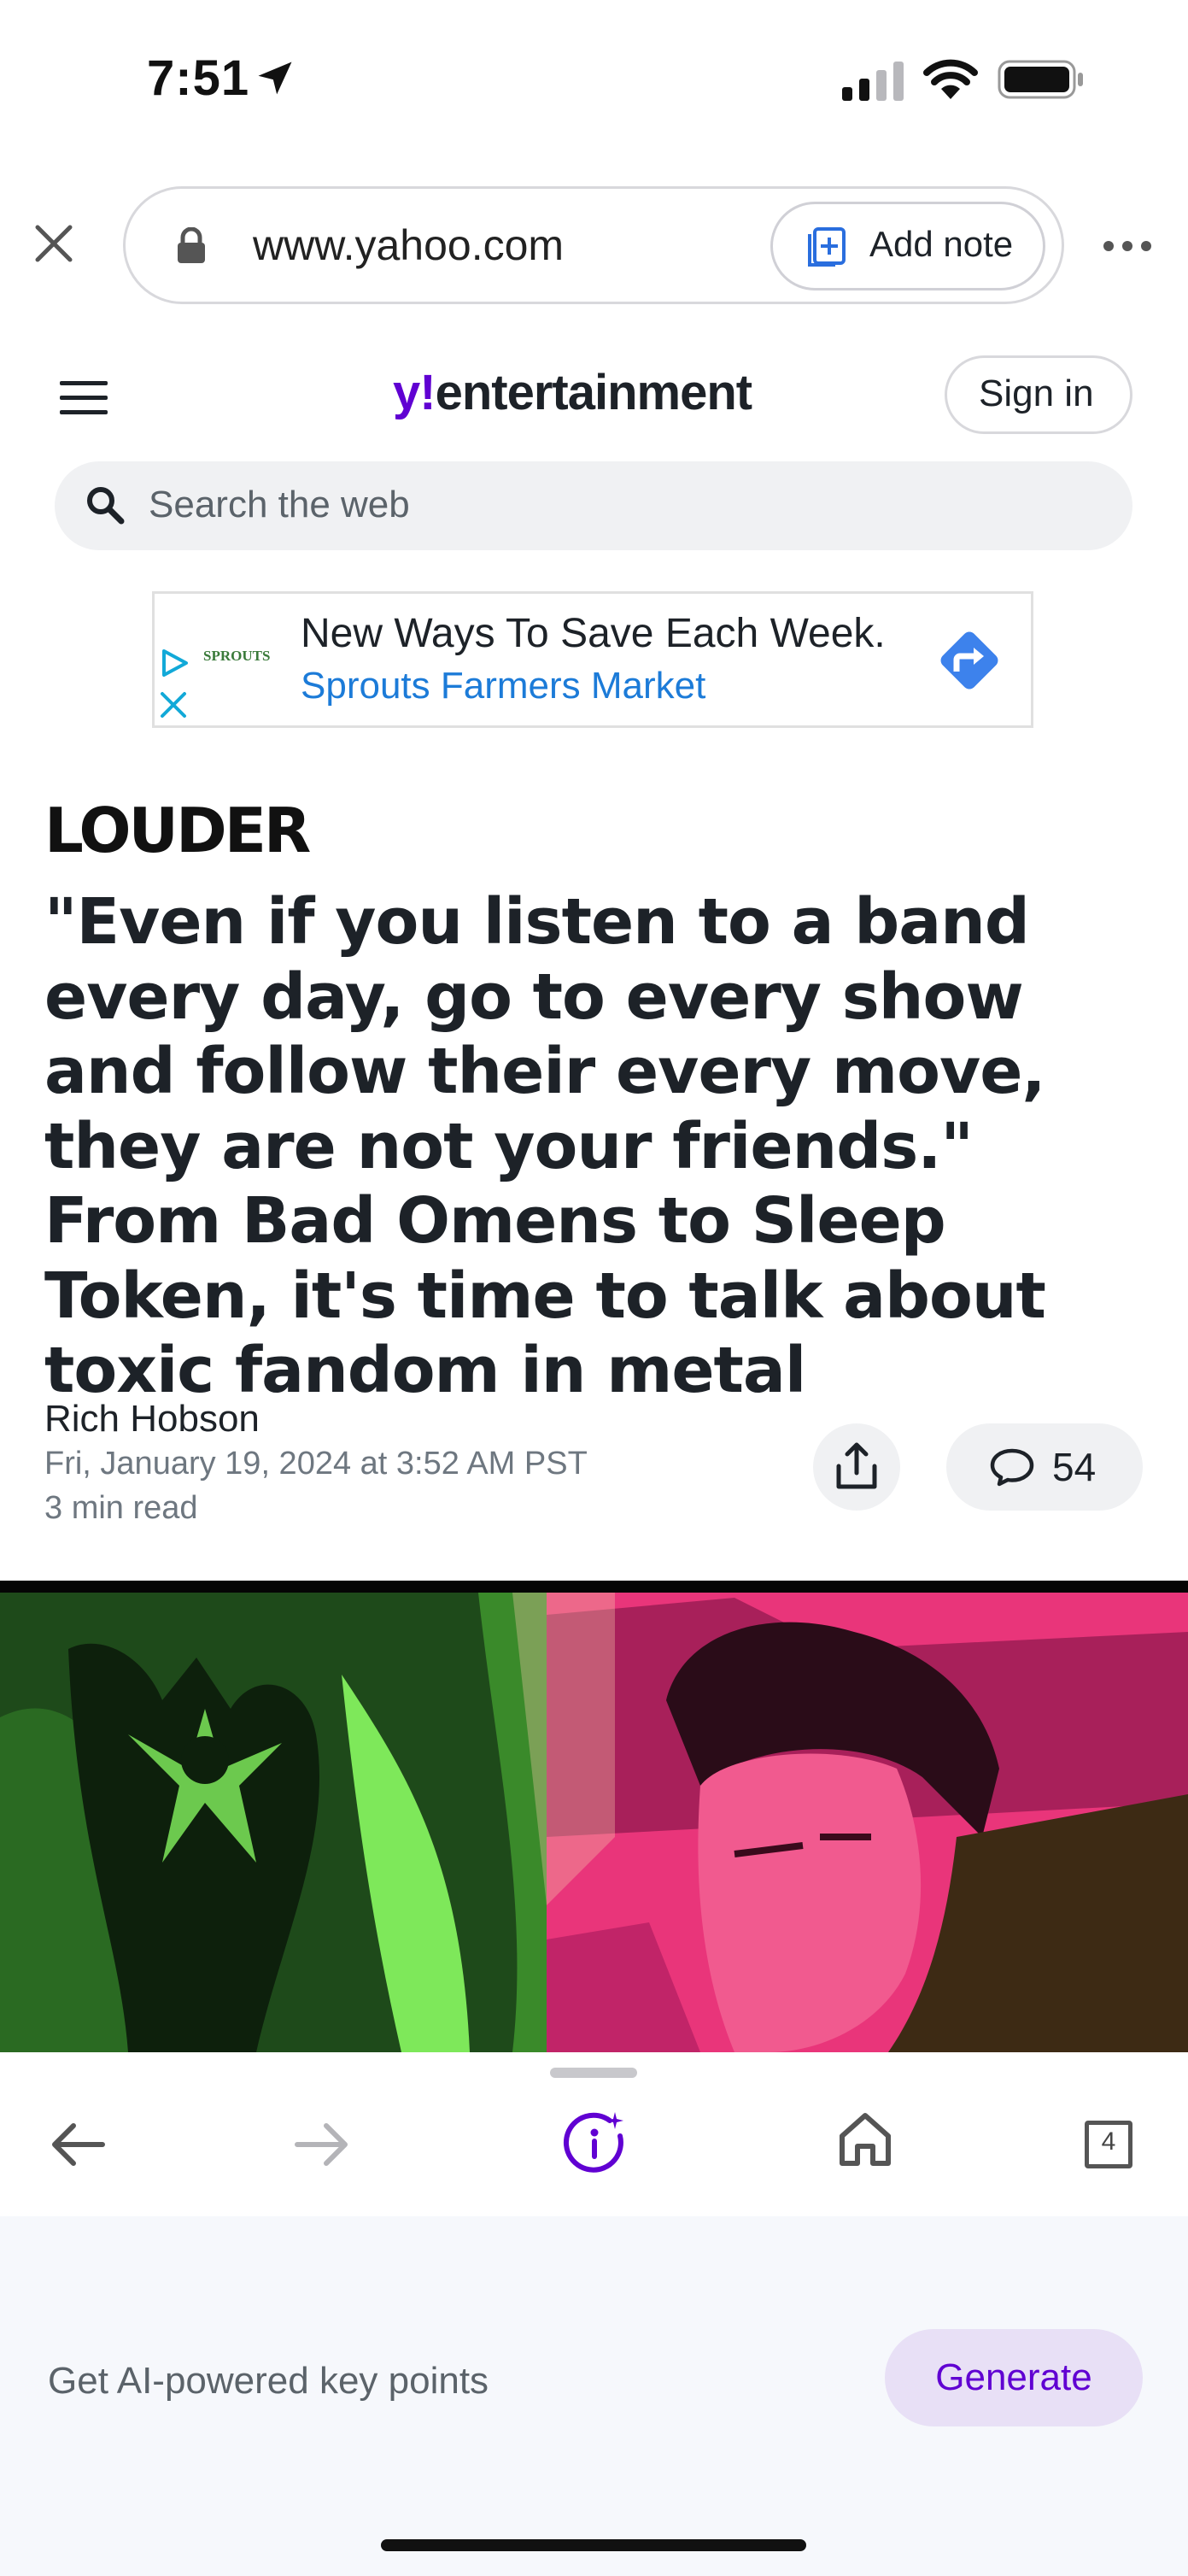 Image resolution: width=1188 pixels, height=2576 pixels. Describe the element at coordinates (865, 2139) in the screenshot. I see `home-icon` at that location.